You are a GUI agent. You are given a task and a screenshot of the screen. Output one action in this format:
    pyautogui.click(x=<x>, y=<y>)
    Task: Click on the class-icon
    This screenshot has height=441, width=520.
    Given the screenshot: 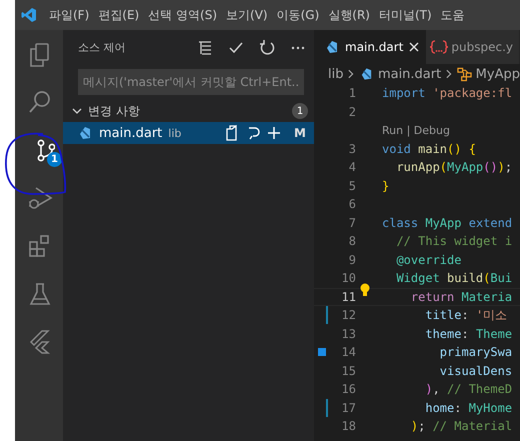 What is the action you would take?
    pyautogui.click(x=464, y=74)
    